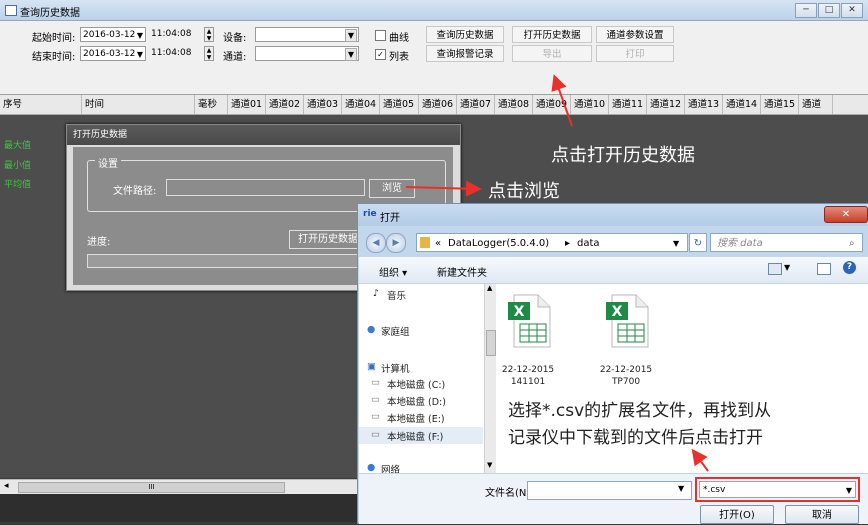 The width and height of the screenshot is (868, 525). I want to click on column-header: 通道11, so click(628, 104).